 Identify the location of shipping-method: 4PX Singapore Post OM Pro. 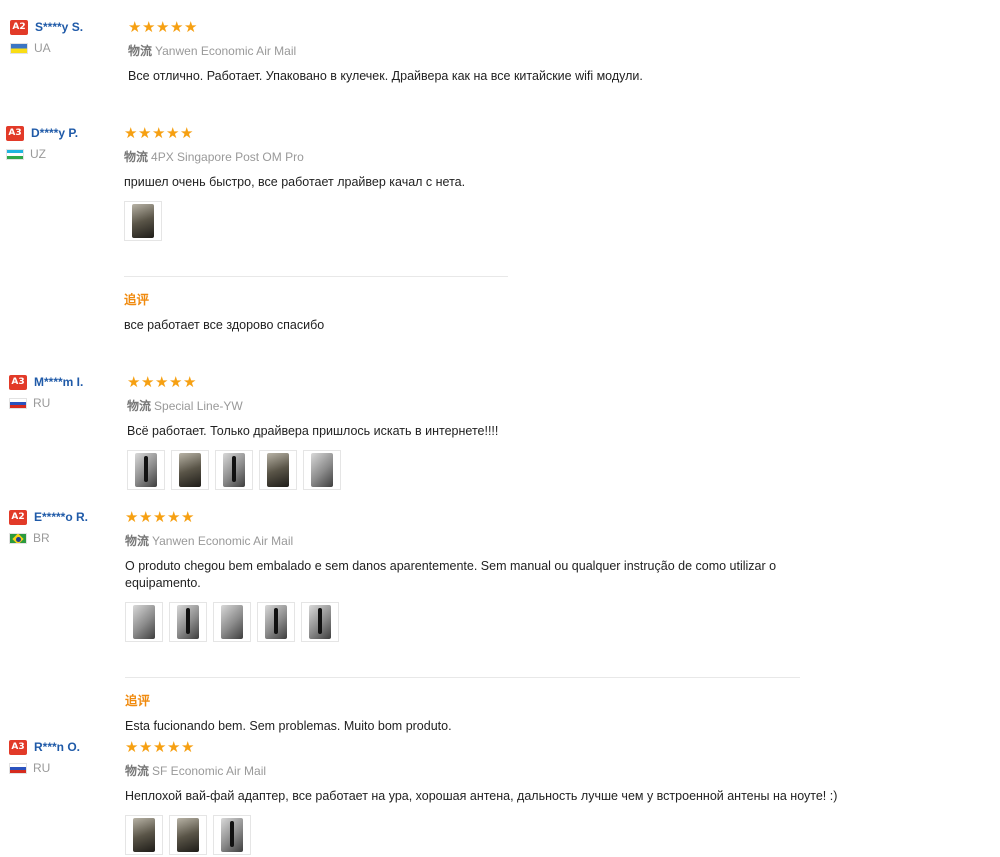
(227, 157).